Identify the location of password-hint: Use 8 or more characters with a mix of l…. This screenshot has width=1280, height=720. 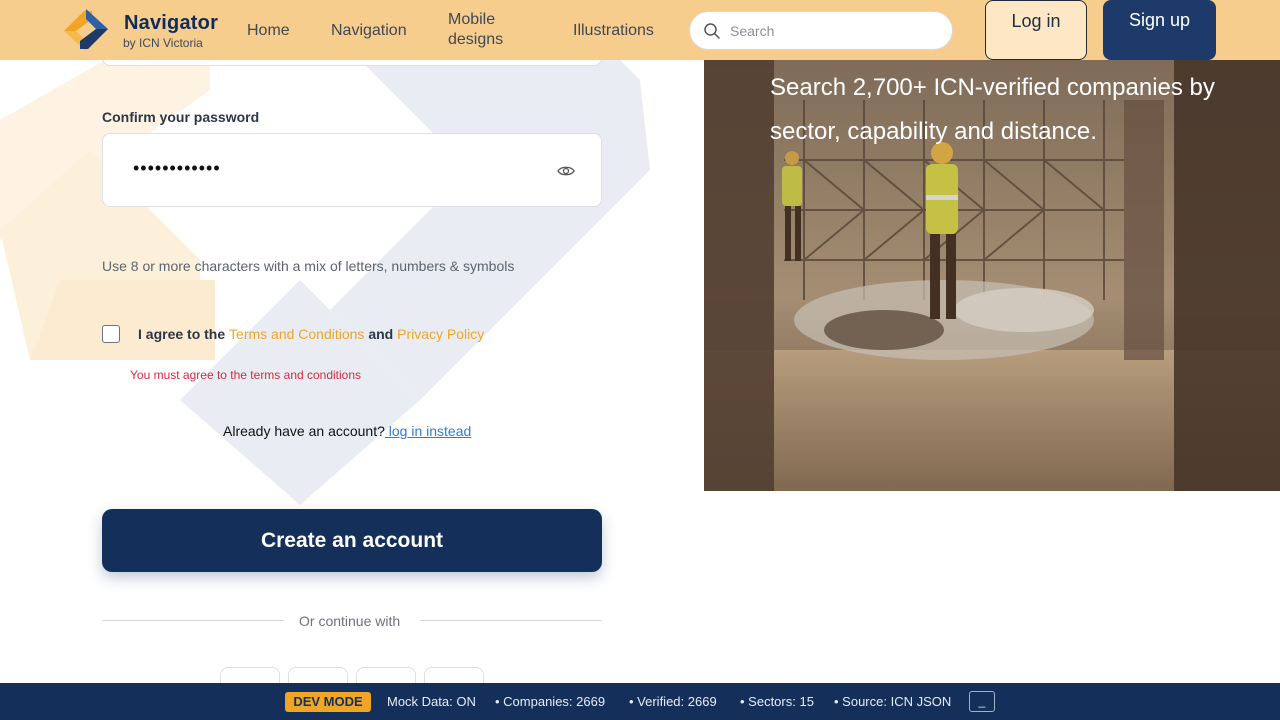
(308, 266).